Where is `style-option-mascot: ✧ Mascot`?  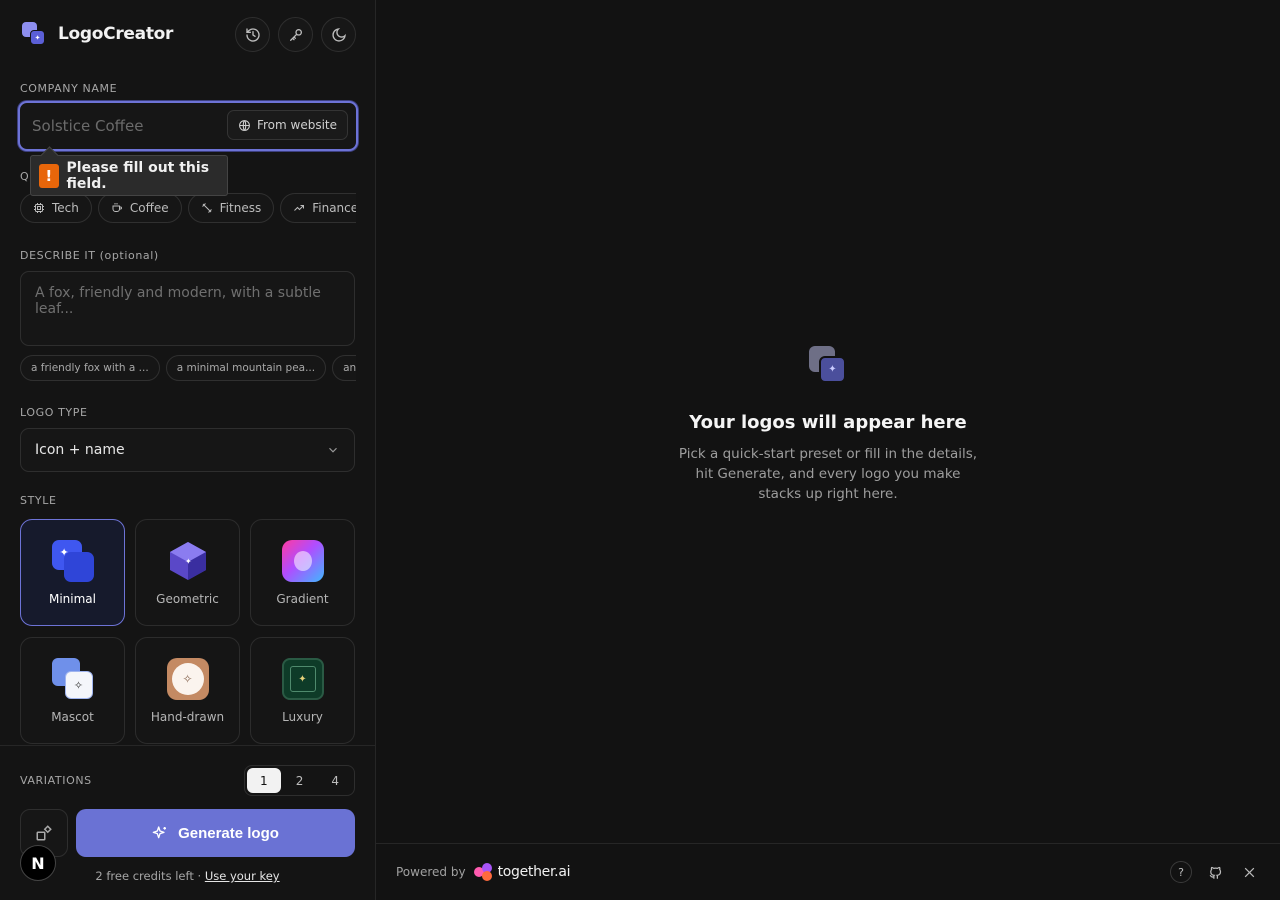
style-option-mascot: ✧ Mascot is located at coordinates (72, 690).